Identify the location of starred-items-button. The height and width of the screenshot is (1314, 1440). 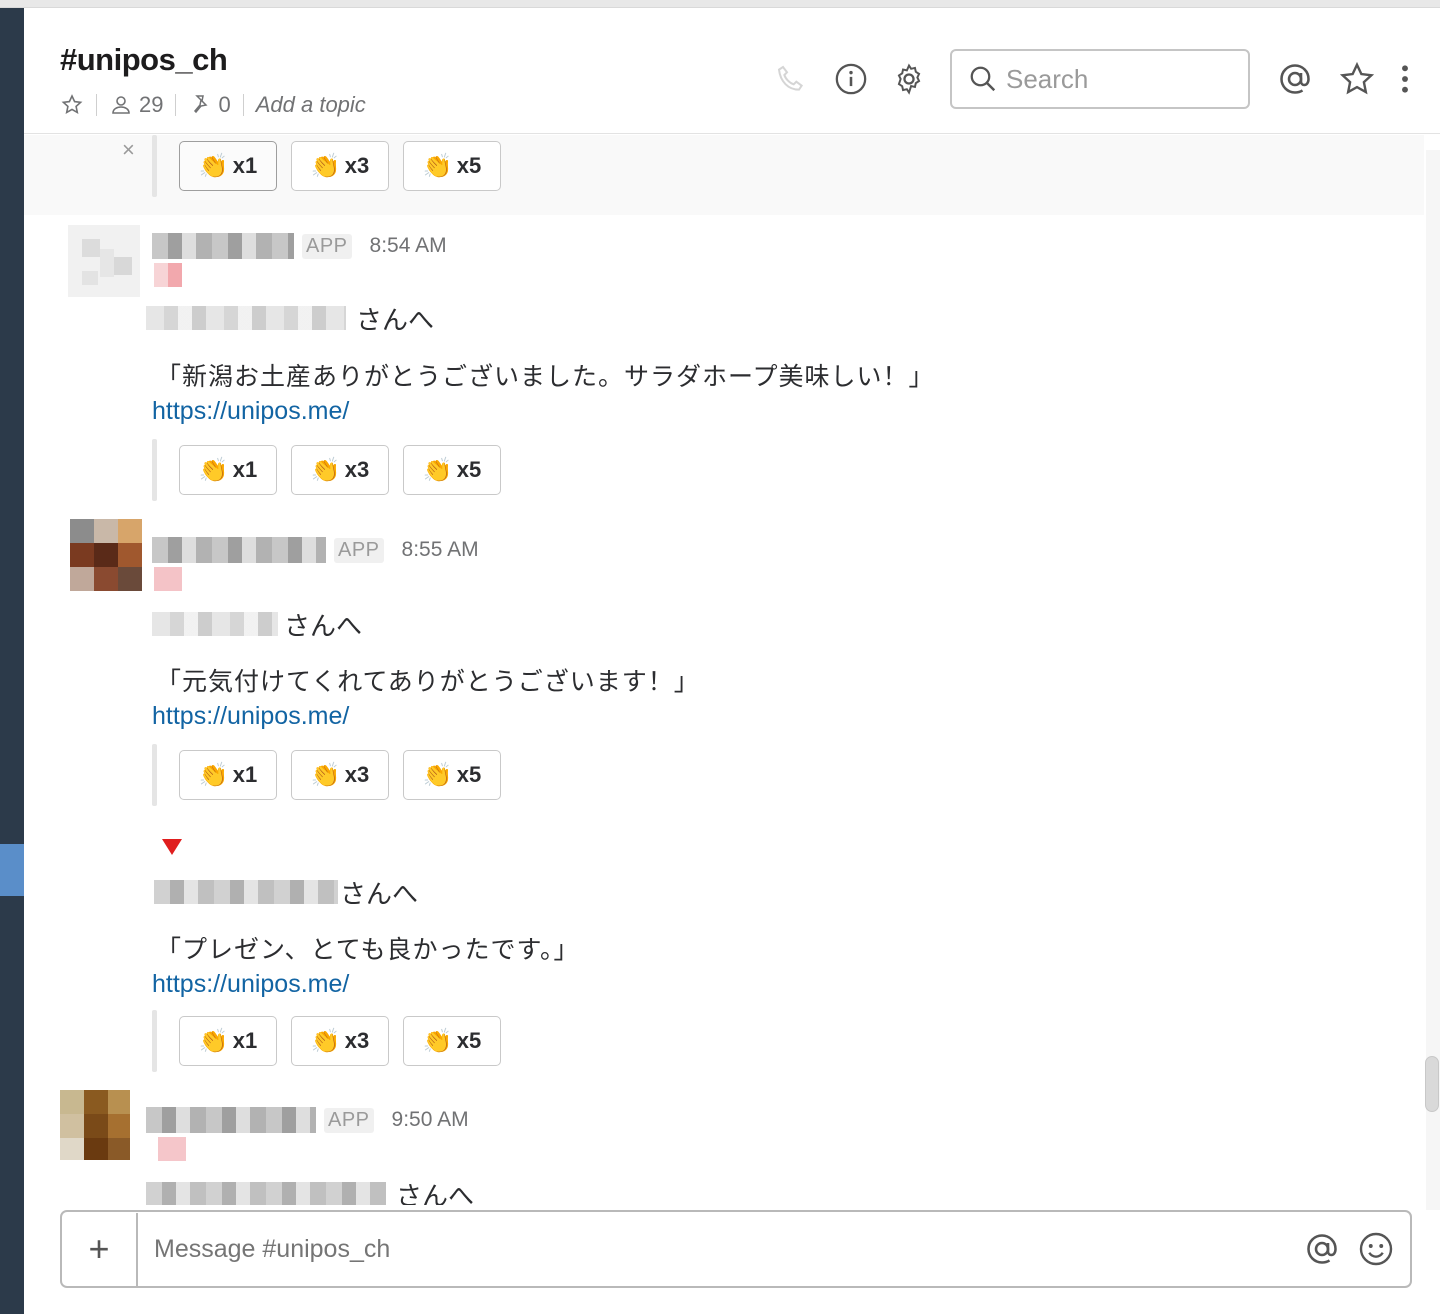
(1357, 79).